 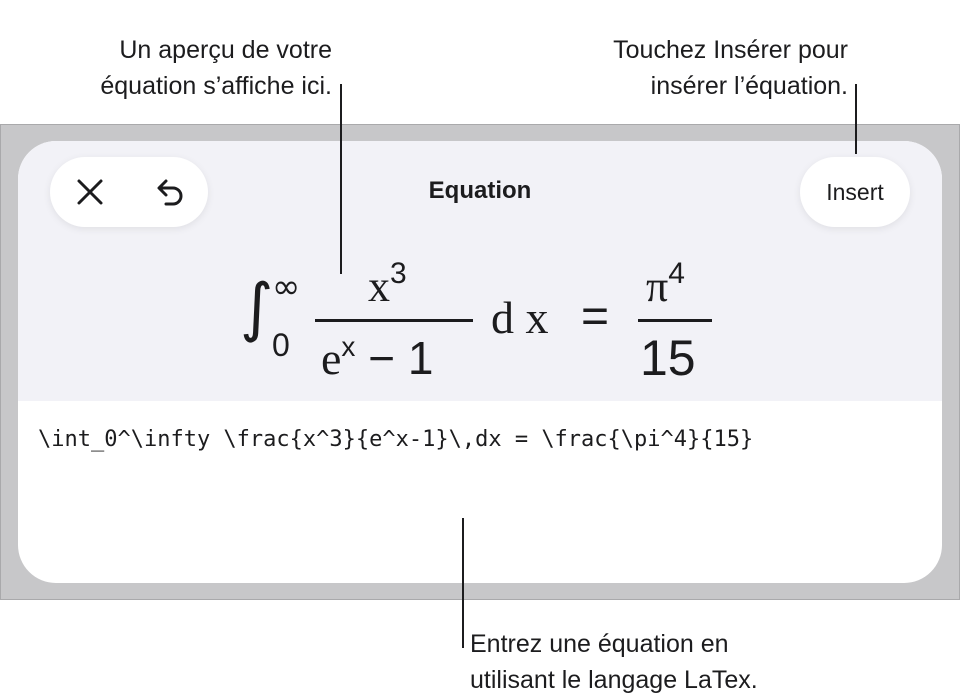 What do you see at coordinates (668, 358) in the screenshot?
I see `result-denominator: 15` at bounding box center [668, 358].